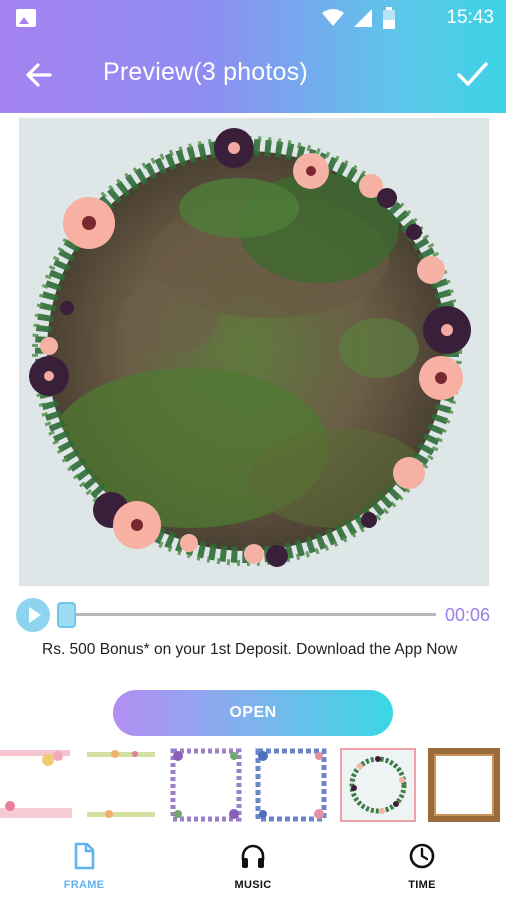 This screenshot has width=506, height=900. What do you see at coordinates (378, 785) in the screenshot?
I see `frame-option-5-selected` at bounding box center [378, 785].